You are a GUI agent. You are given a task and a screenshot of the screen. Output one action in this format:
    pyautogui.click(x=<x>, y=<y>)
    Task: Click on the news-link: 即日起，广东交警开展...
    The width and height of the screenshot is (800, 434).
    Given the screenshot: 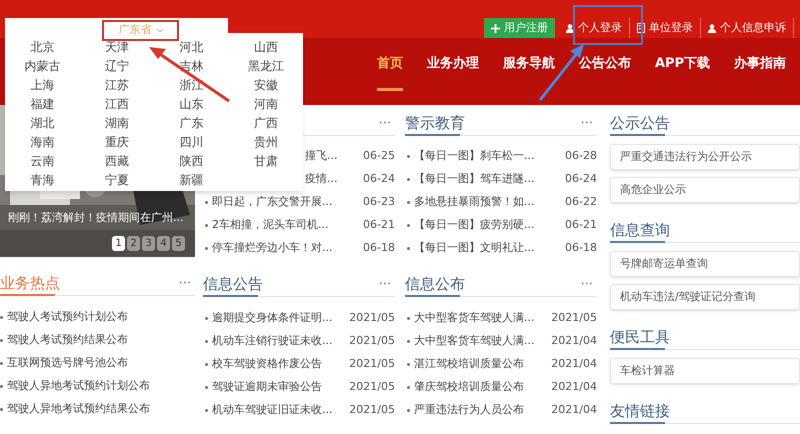 What is the action you would take?
    pyautogui.click(x=272, y=202)
    